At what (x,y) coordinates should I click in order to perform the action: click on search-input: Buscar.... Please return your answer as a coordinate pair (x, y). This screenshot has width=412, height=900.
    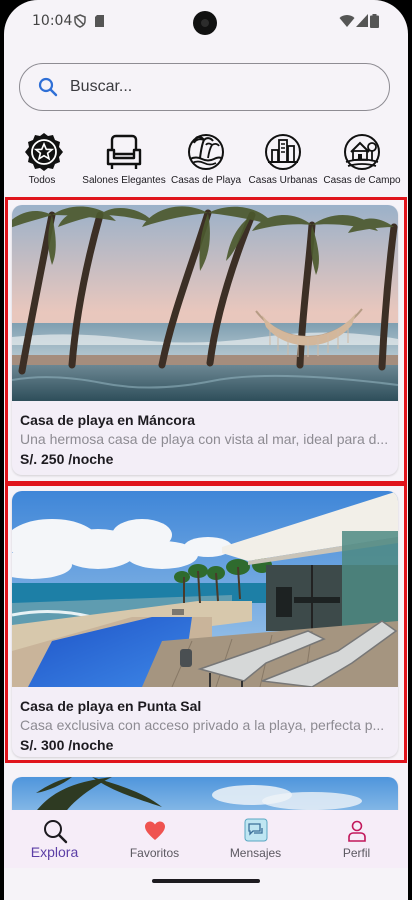
    Looking at the image, I should click on (101, 87).